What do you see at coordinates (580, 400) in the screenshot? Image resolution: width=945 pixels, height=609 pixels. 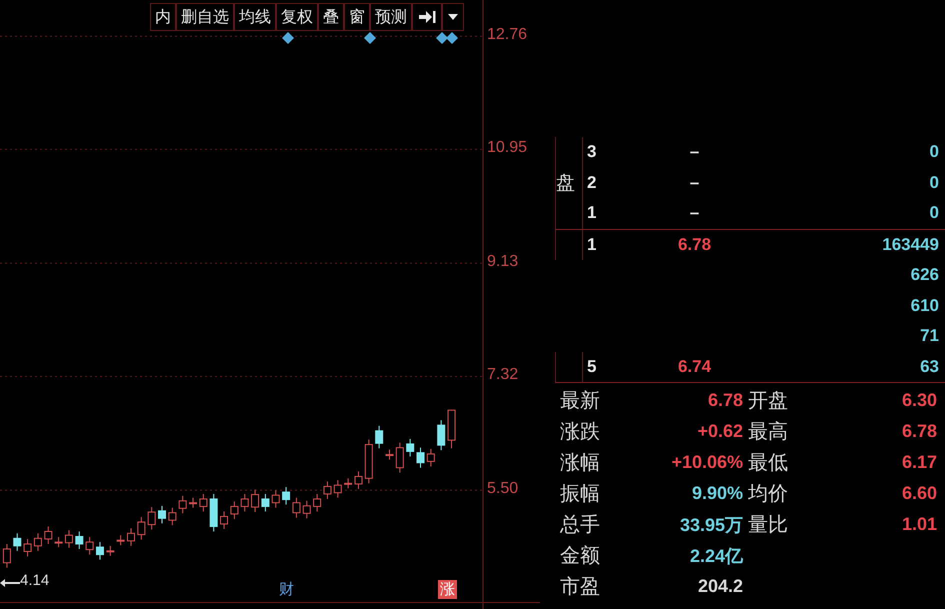 I see `stat-label: 最新` at bounding box center [580, 400].